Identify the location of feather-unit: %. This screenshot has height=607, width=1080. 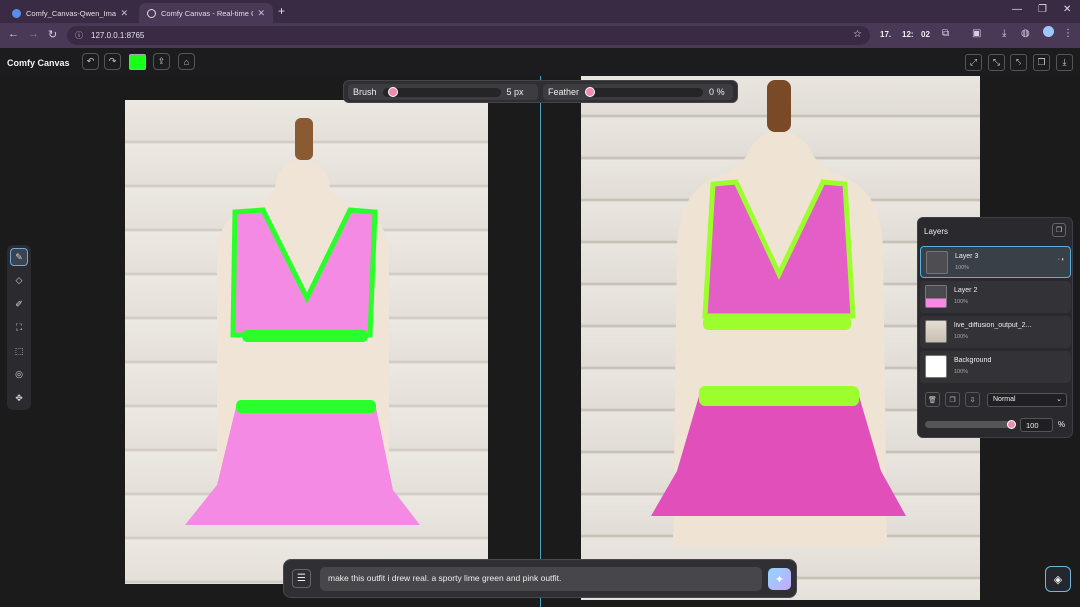
(720, 92).